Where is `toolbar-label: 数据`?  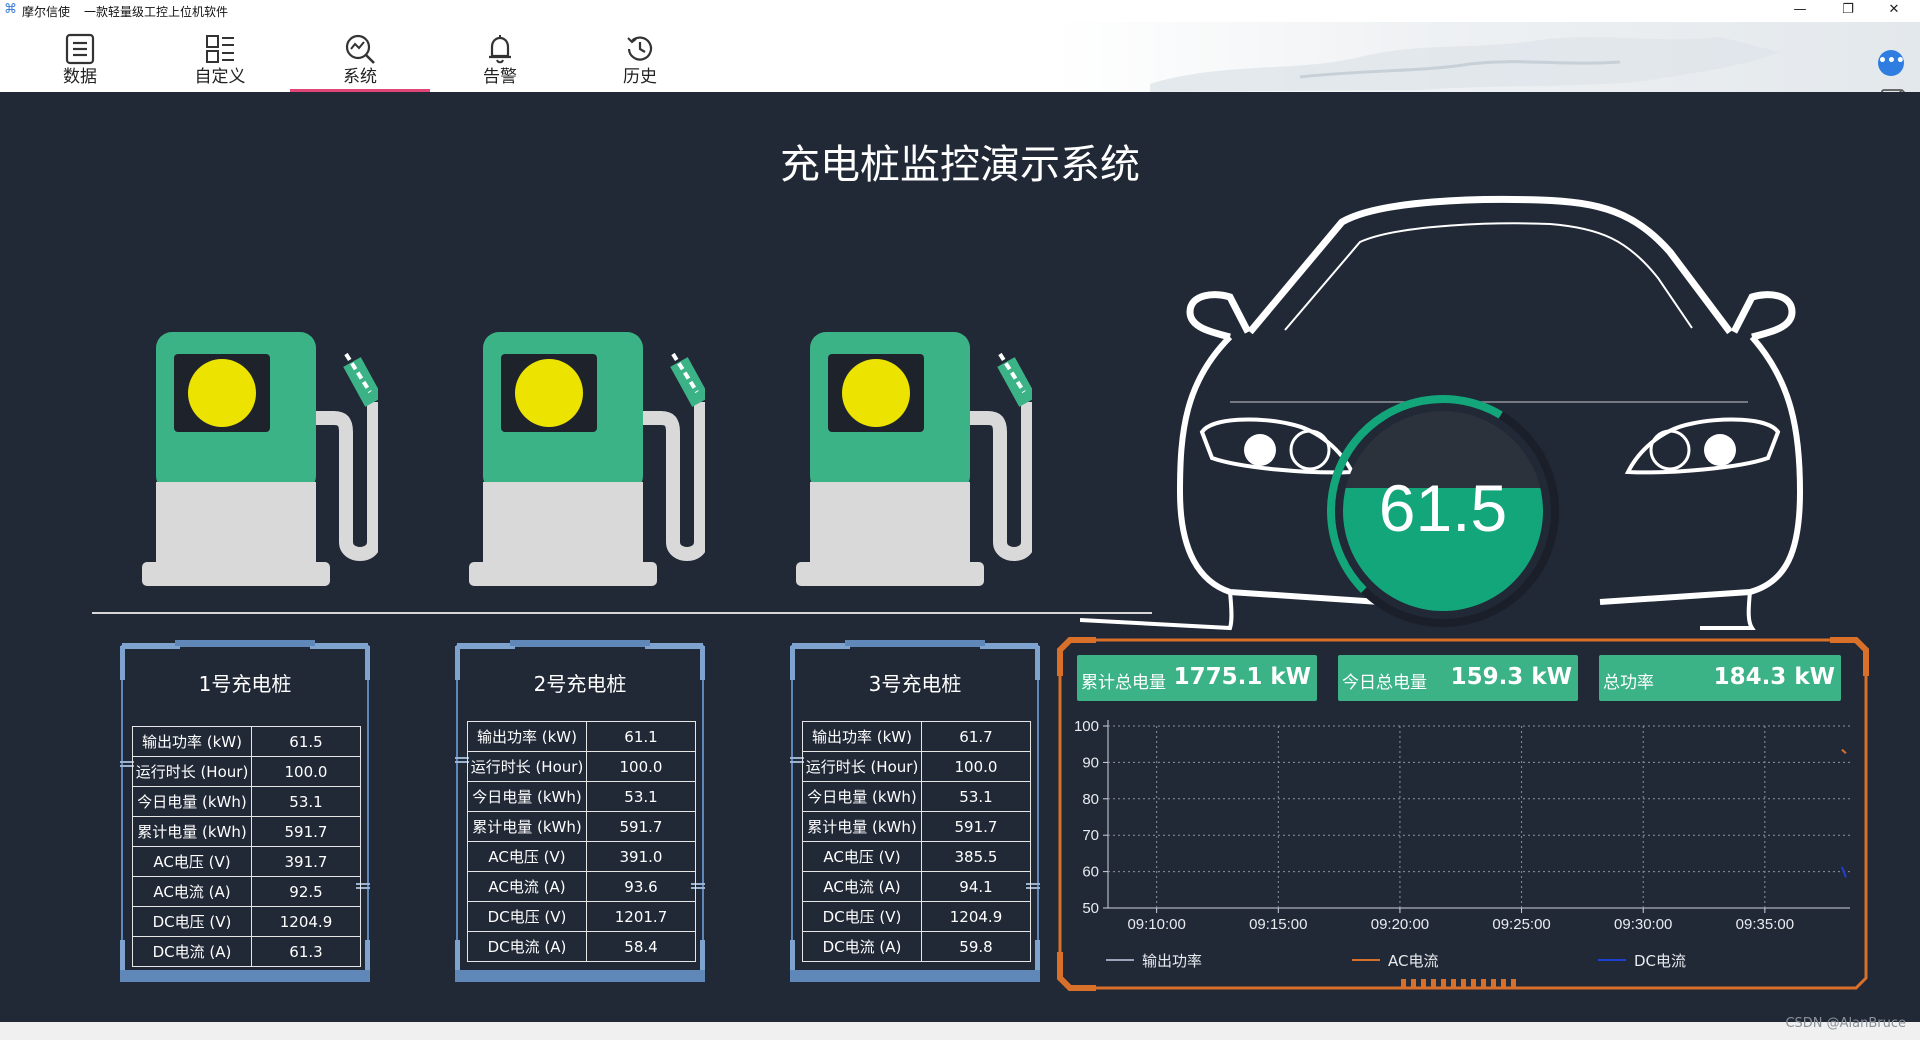
toolbar-label: 数据 is located at coordinates (80, 77).